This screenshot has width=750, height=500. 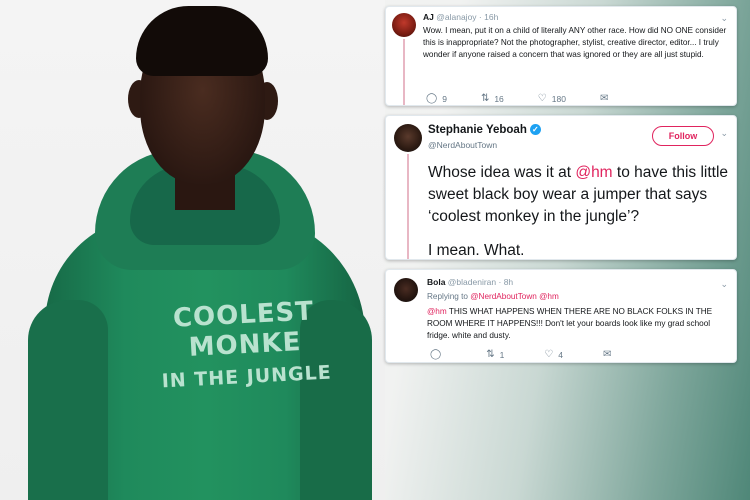 I want to click on like-button: ♡ 180, so click(x=552, y=98).